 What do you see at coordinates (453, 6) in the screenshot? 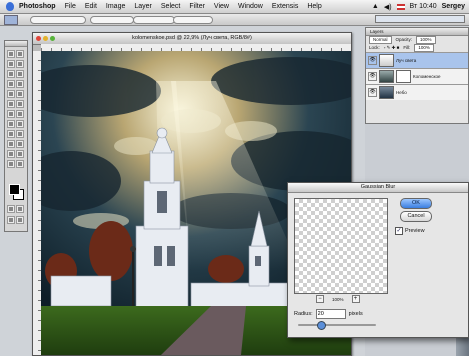
I see `user-menu: Sergey` at bounding box center [453, 6].